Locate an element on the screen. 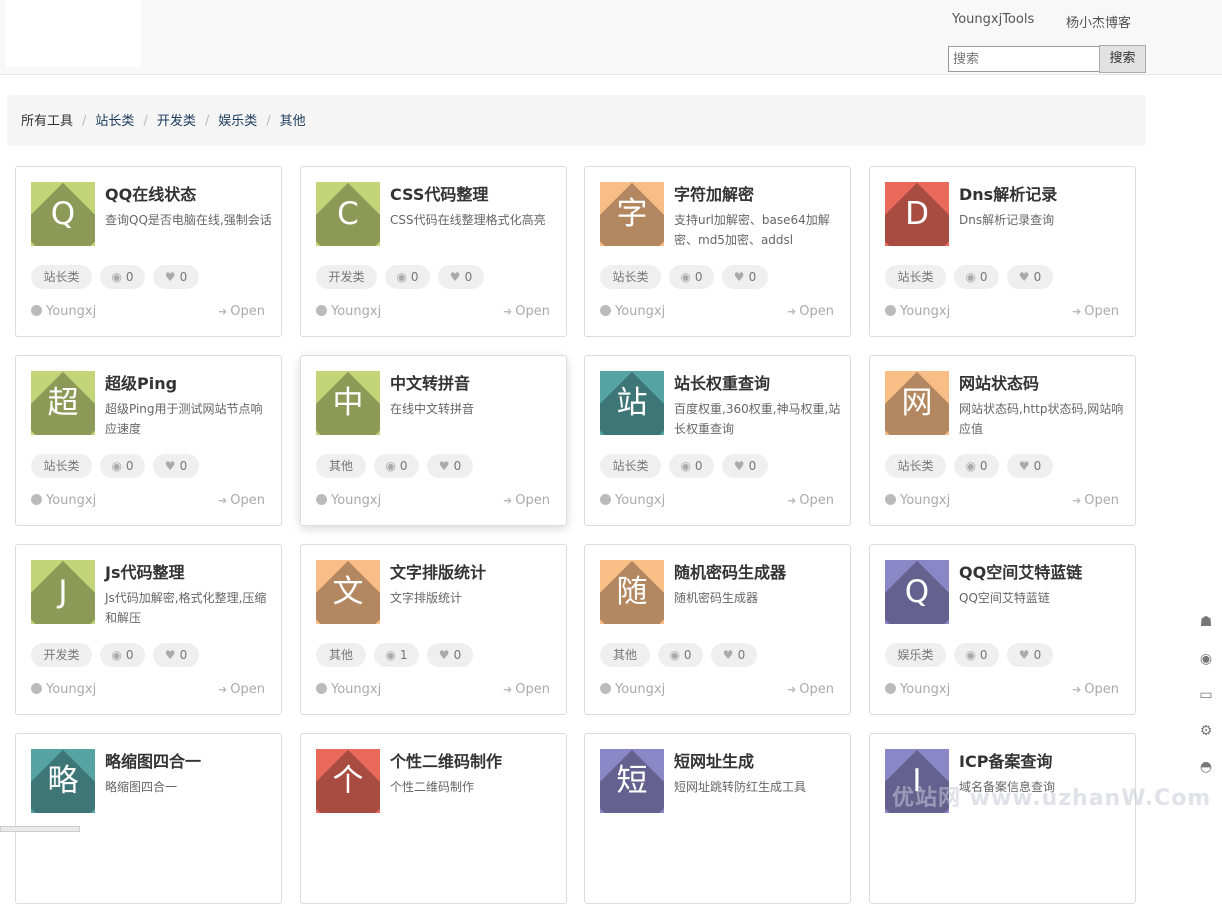  tile-letter: Q is located at coordinates (917, 592).